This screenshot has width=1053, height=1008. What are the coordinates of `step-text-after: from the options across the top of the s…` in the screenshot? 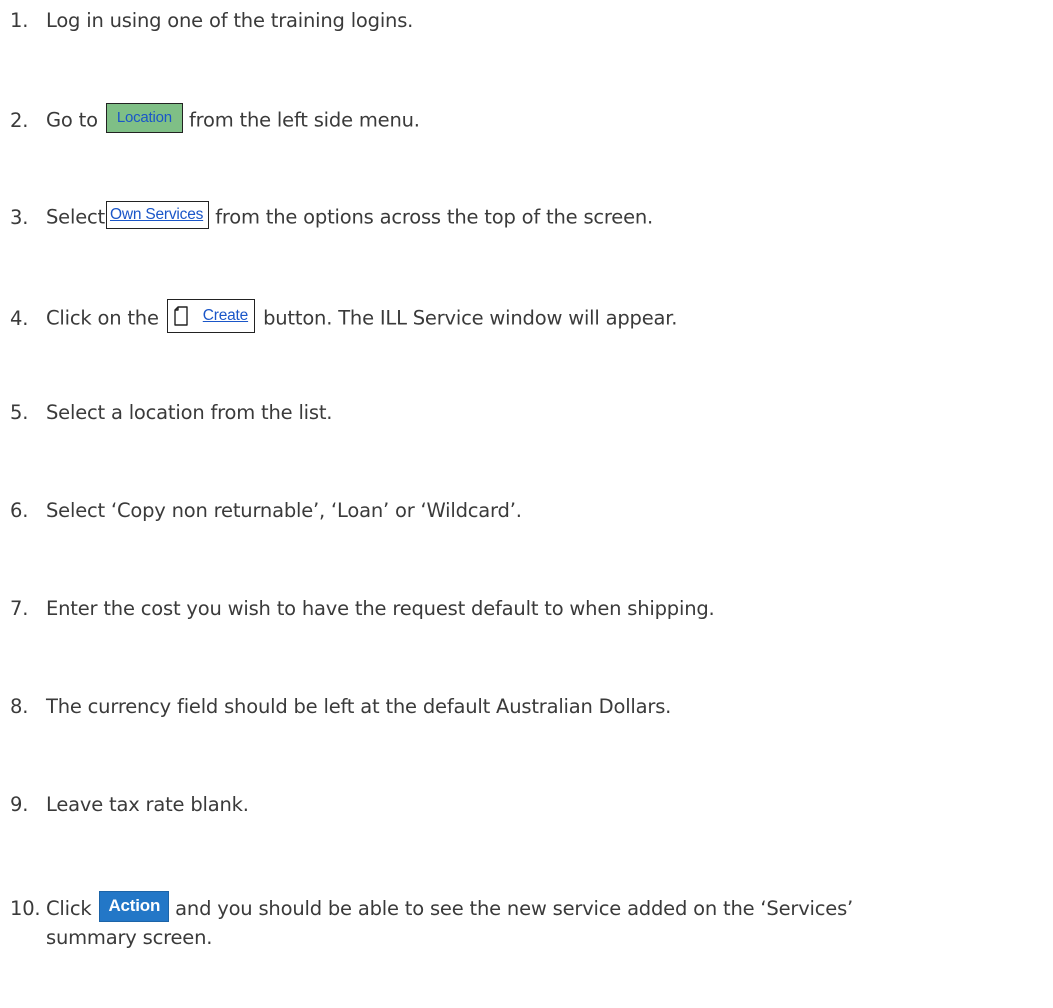 It's located at (434, 217).